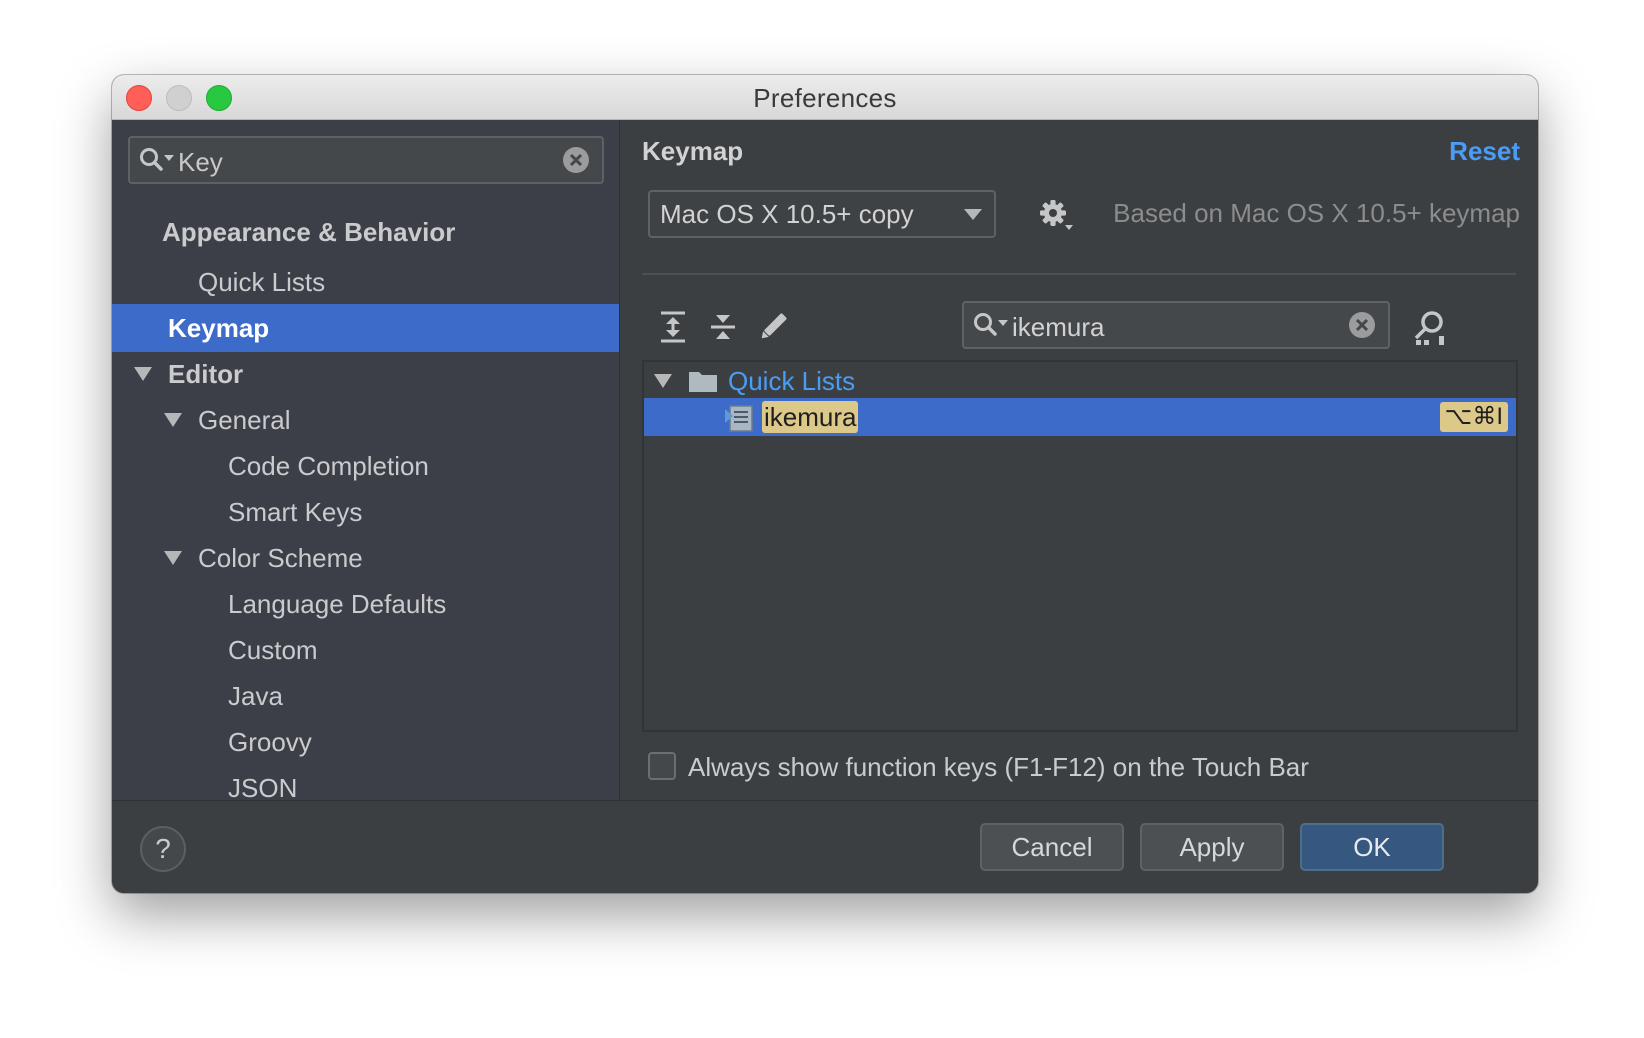  What do you see at coordinates (739, 418) in the screenshot?
I see `quick-list-icon` at bounding box center [739, 418].